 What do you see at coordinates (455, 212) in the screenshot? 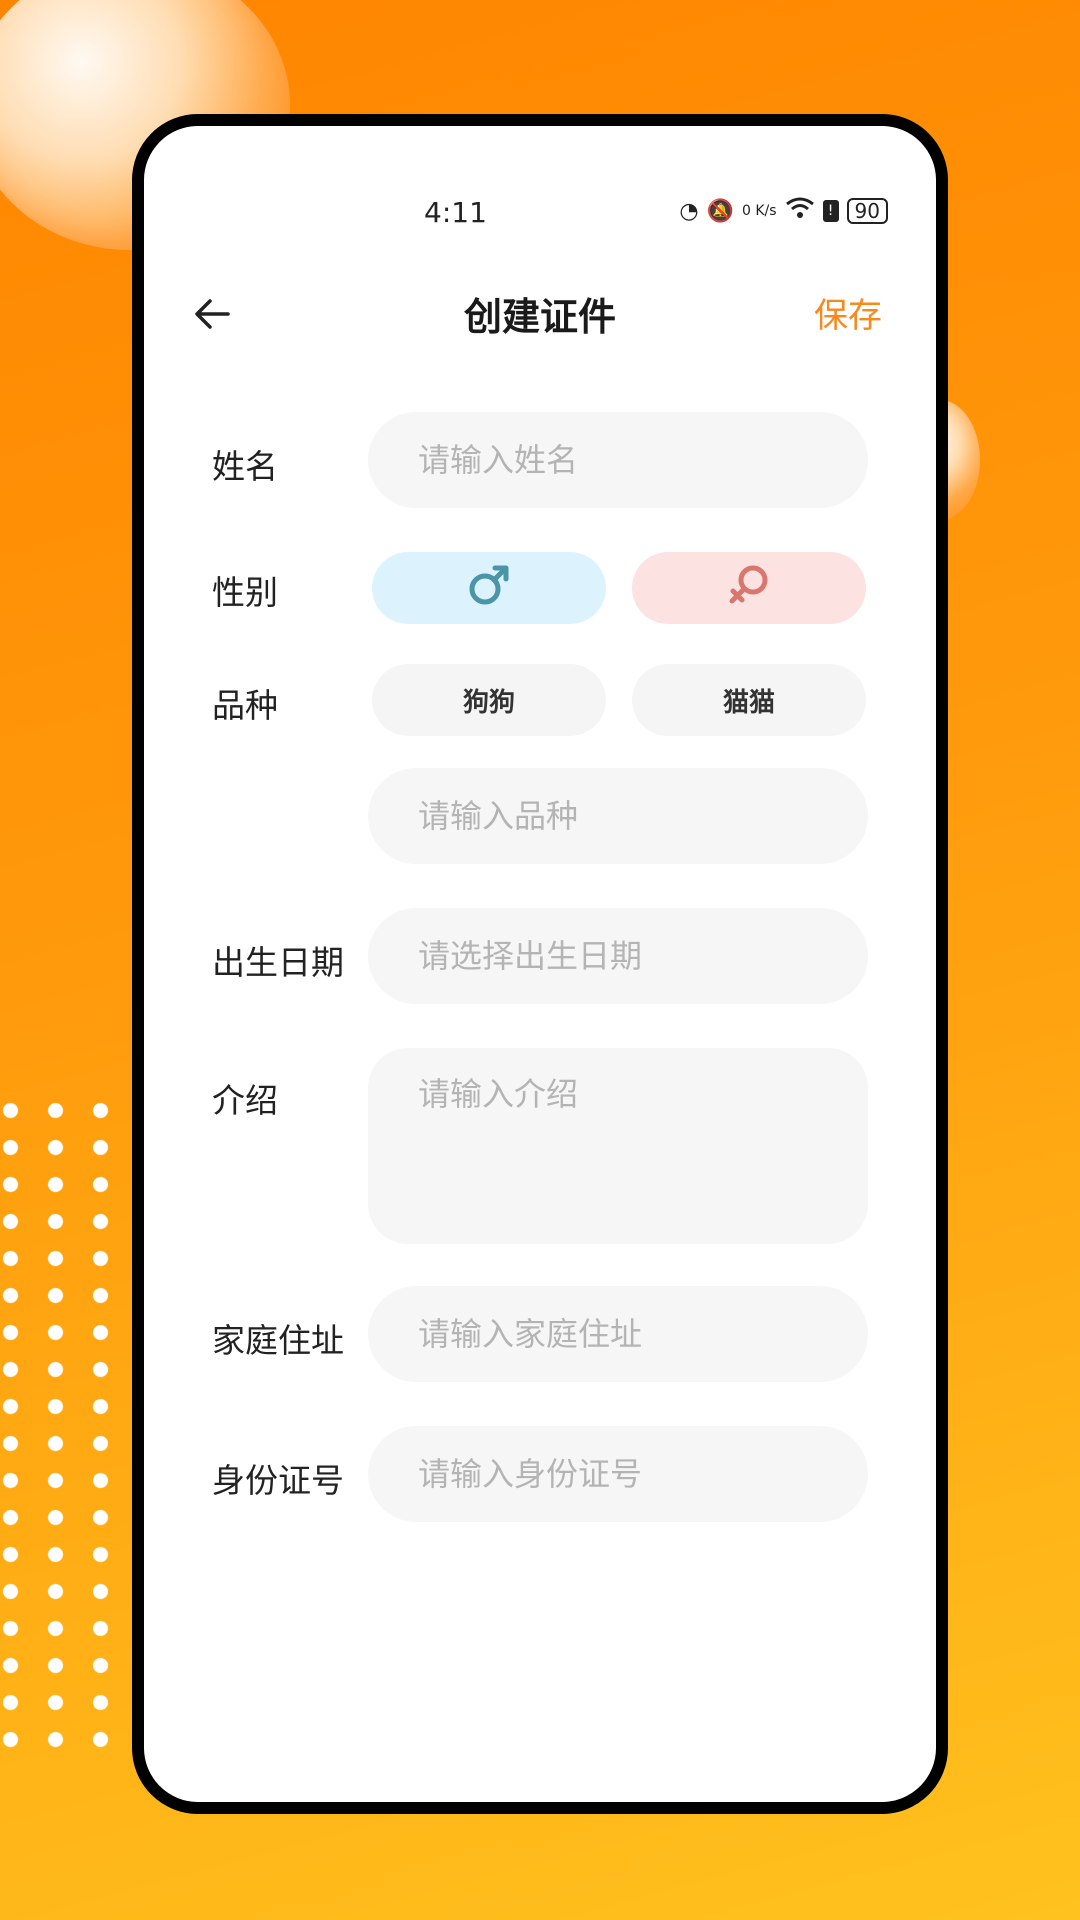
I see `status-time: 4:11` at bounding box center [455, 212].